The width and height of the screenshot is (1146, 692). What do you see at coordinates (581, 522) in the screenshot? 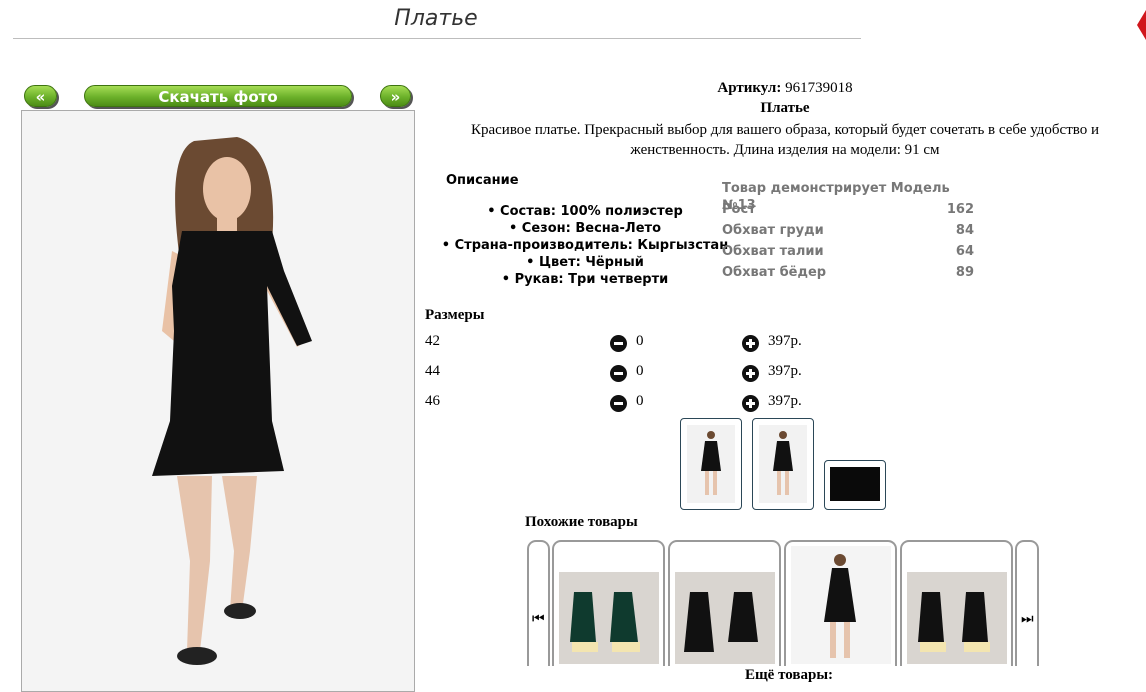
I see `similar-products-title: Похожие товары` at bounding box center [581, 522].